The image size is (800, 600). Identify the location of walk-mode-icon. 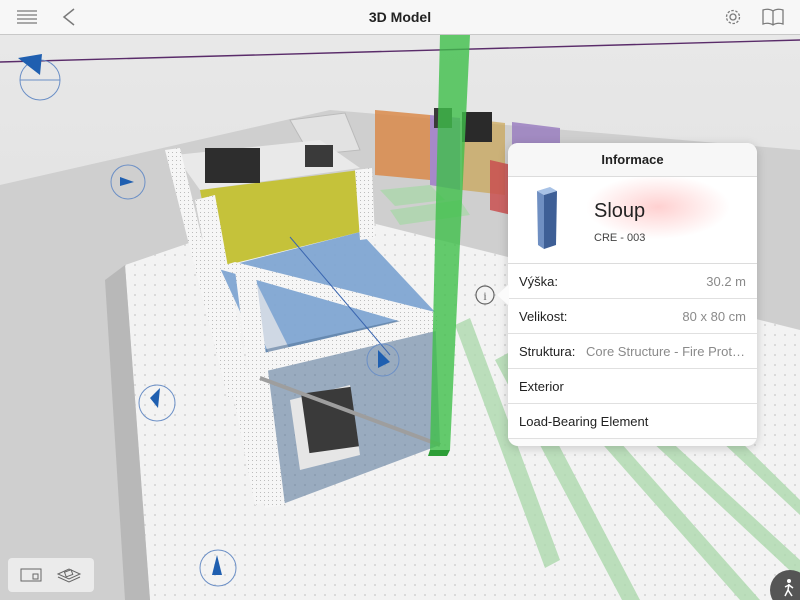
(789, 588).